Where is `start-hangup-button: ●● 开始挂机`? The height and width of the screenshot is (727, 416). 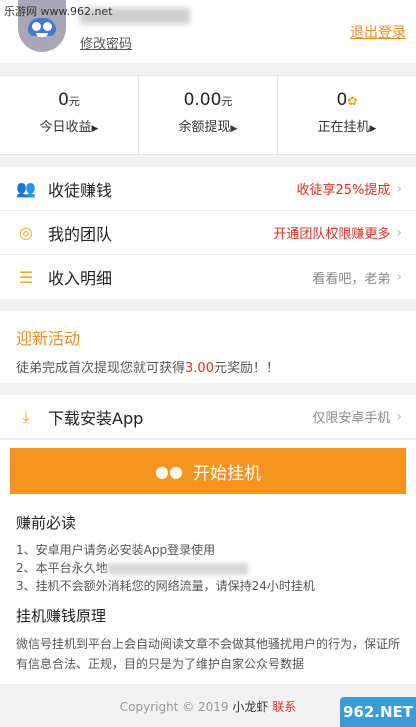
start-hangup-button: ●● 开始挂机 is located at coordinates (208, 471).